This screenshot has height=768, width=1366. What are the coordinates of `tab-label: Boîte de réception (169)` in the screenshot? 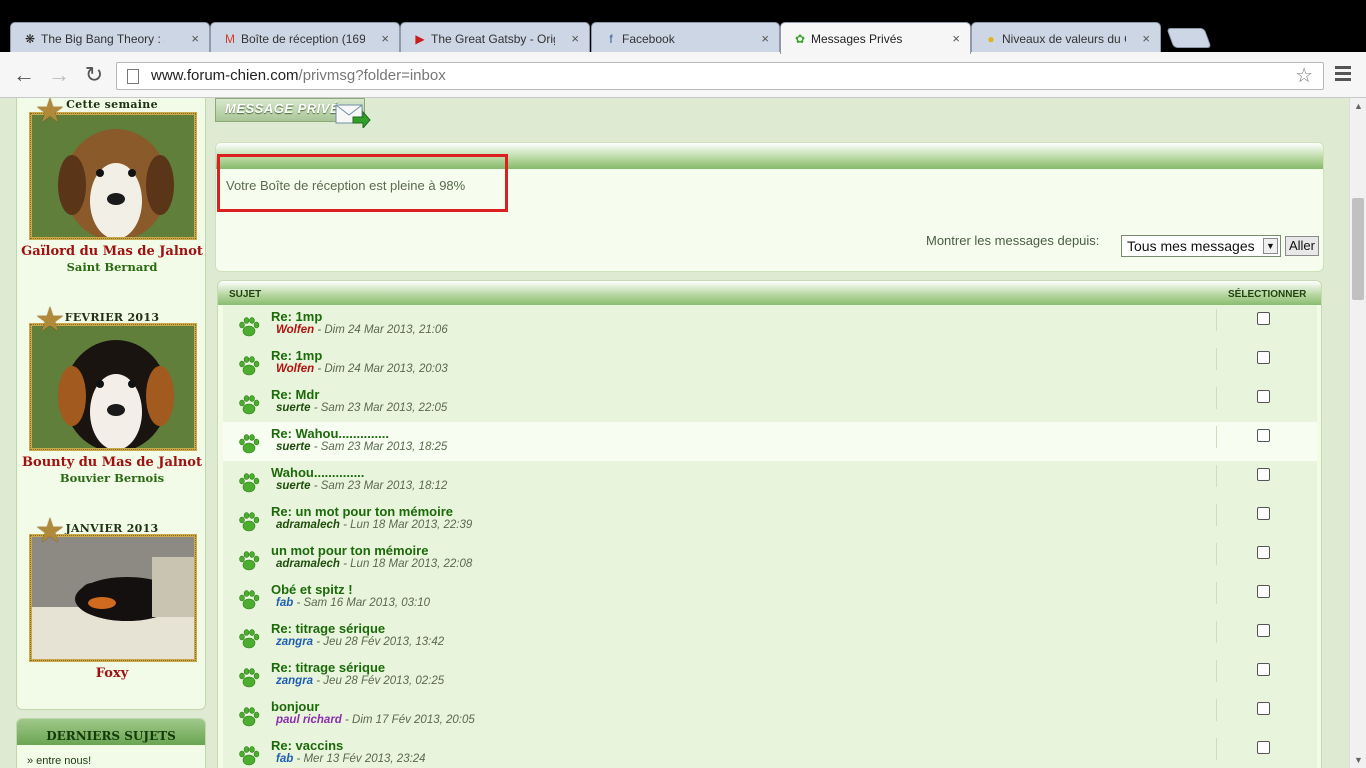 It's located at (303, 38).